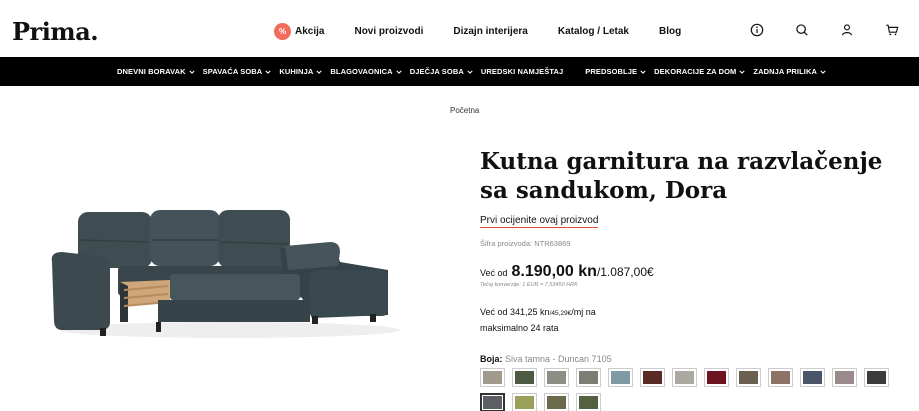 Image resolution: width=919 pixels, height=411 pixels. I want to click on category-label: DEKORACIJE ZA DOM, so click(695, 71).